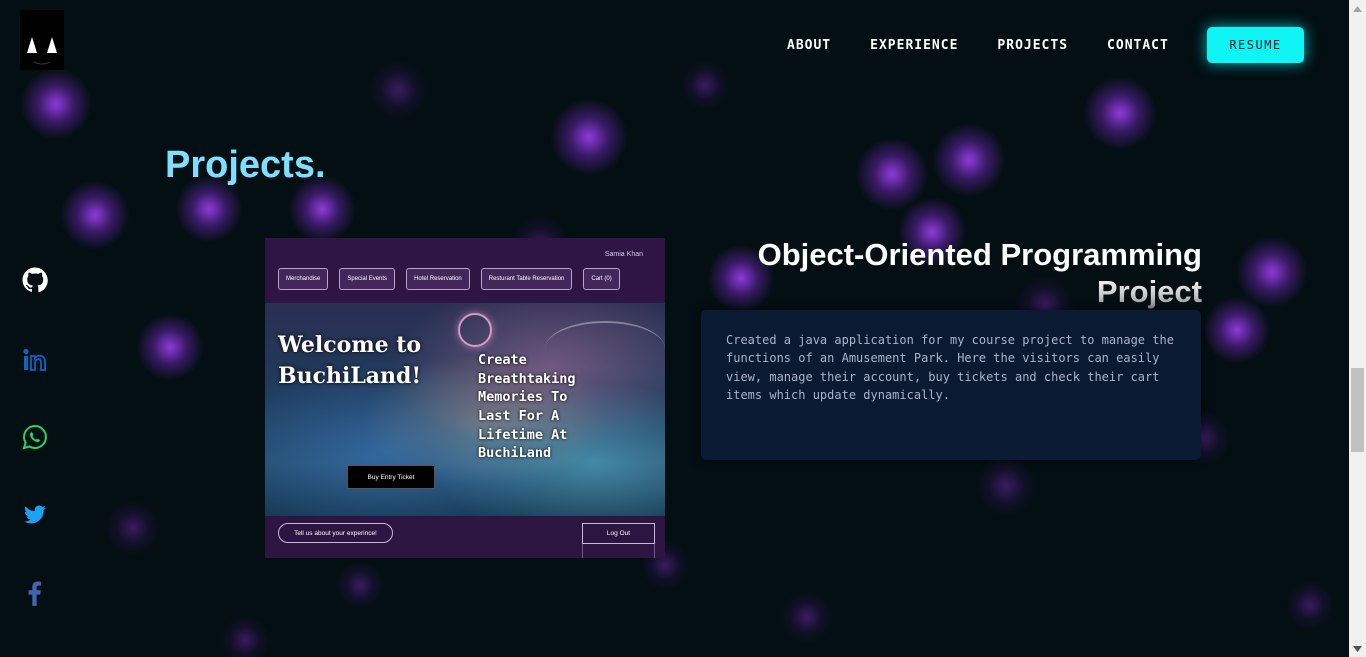  What do you see at coordinates (367, 279) in the screenshot?
I see `screenshot-nav-item: Special Events` at bounding box center [367, 279].